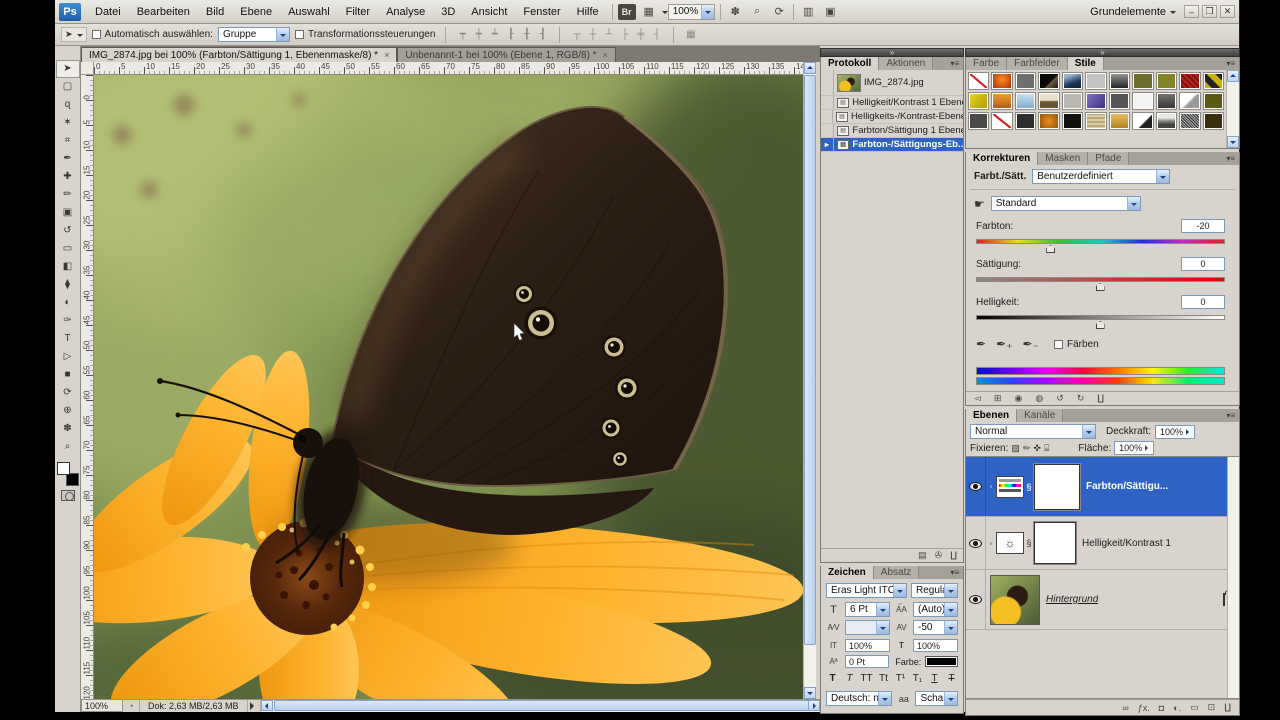  I want to click on previous-state-icon: ↺, so click(1060, 398).